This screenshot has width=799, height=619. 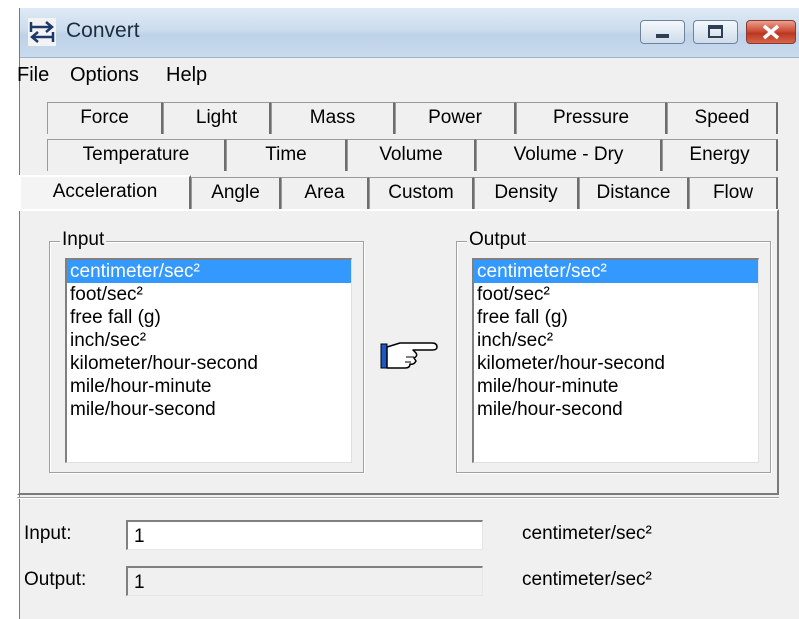 What do you see at coordinates (48, 533) in the screenshot?
I see `input-label: Input:` at bounding box center [48, 533].